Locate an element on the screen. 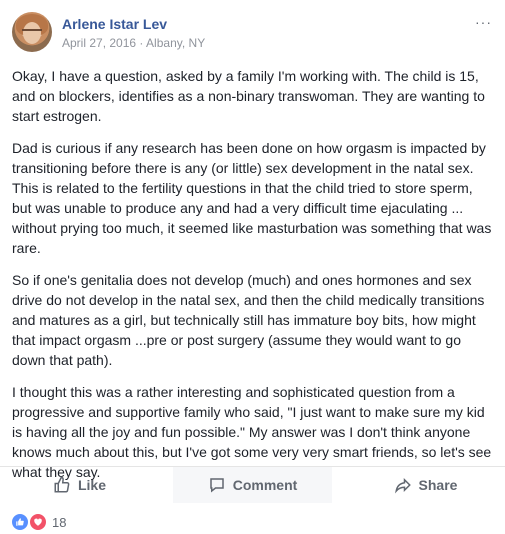 The height and width of the screenshot is (534, 505). share-arrow-icon is located at coordinates (402, 485).